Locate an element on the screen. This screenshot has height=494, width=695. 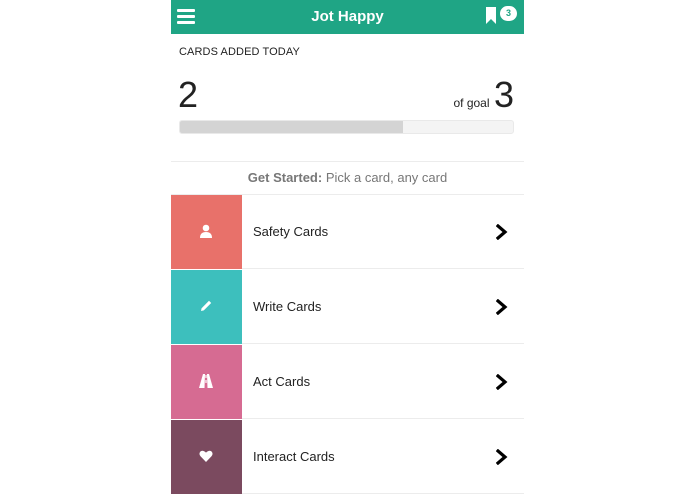
divider is located at coordinates (347, 161).